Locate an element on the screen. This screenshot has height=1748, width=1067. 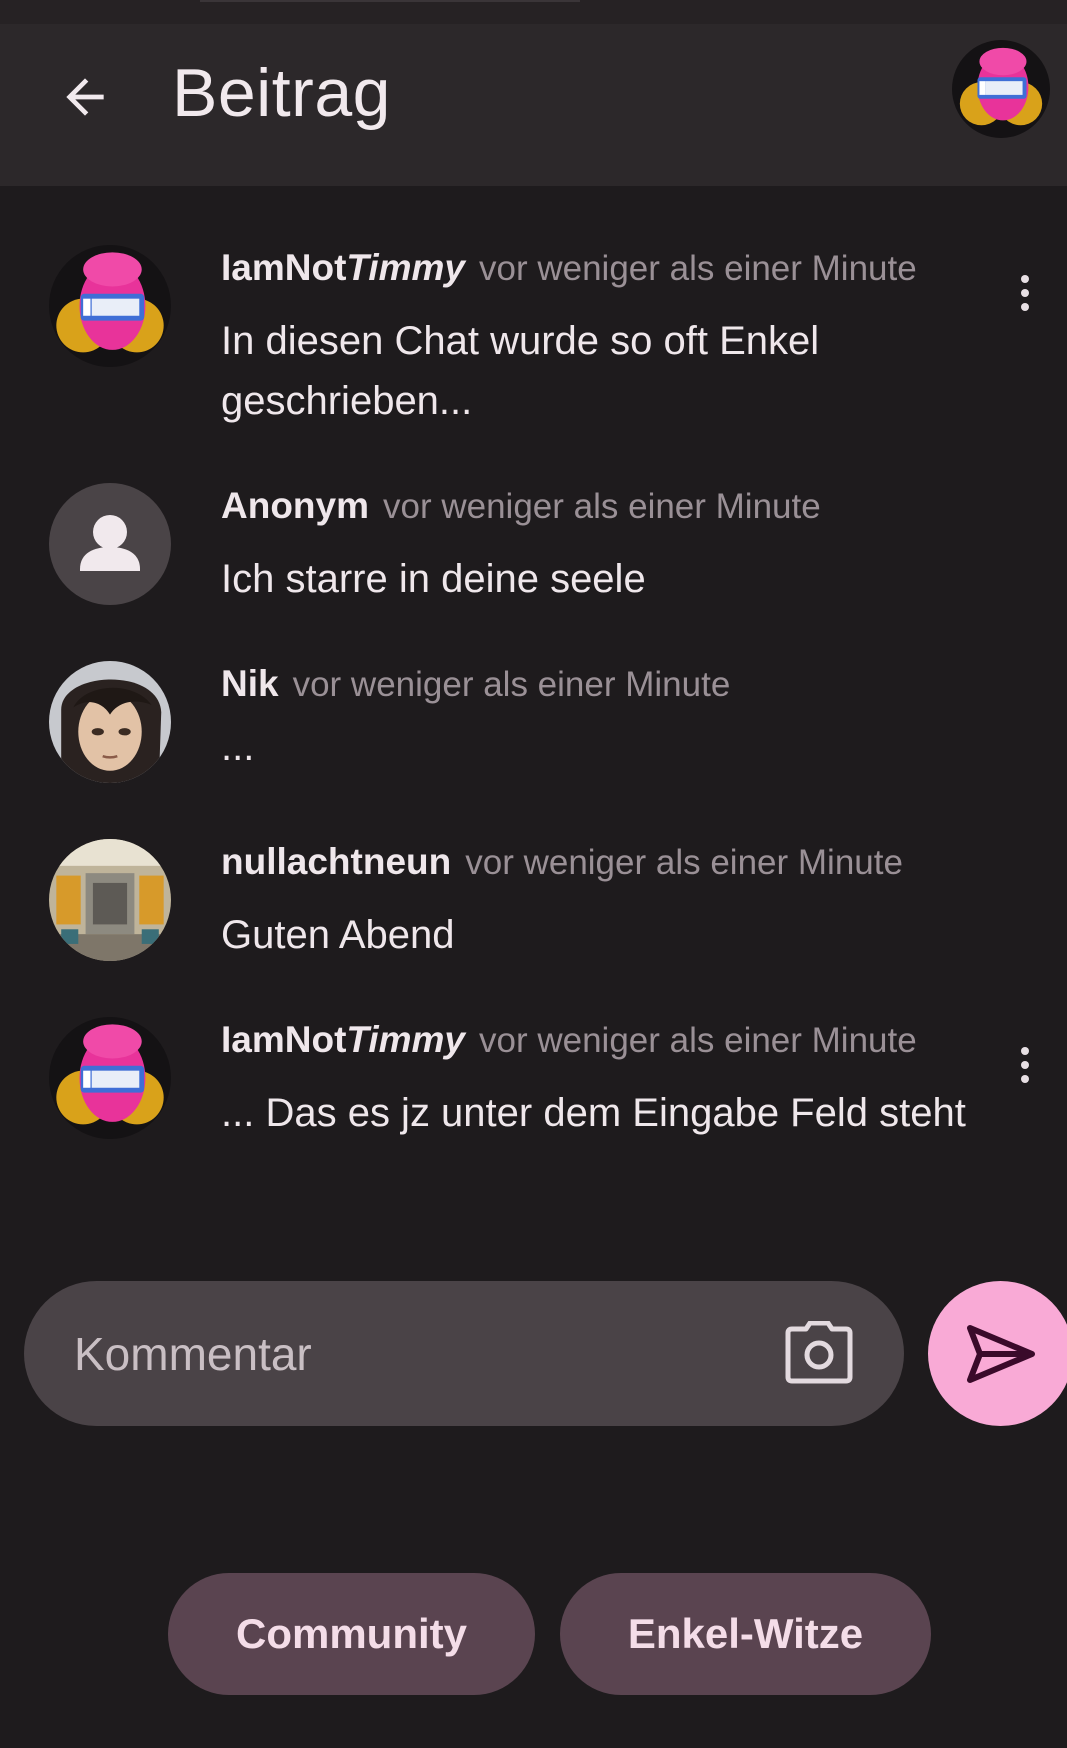
page-title: Beitrag is located at coordinates (281, 93).